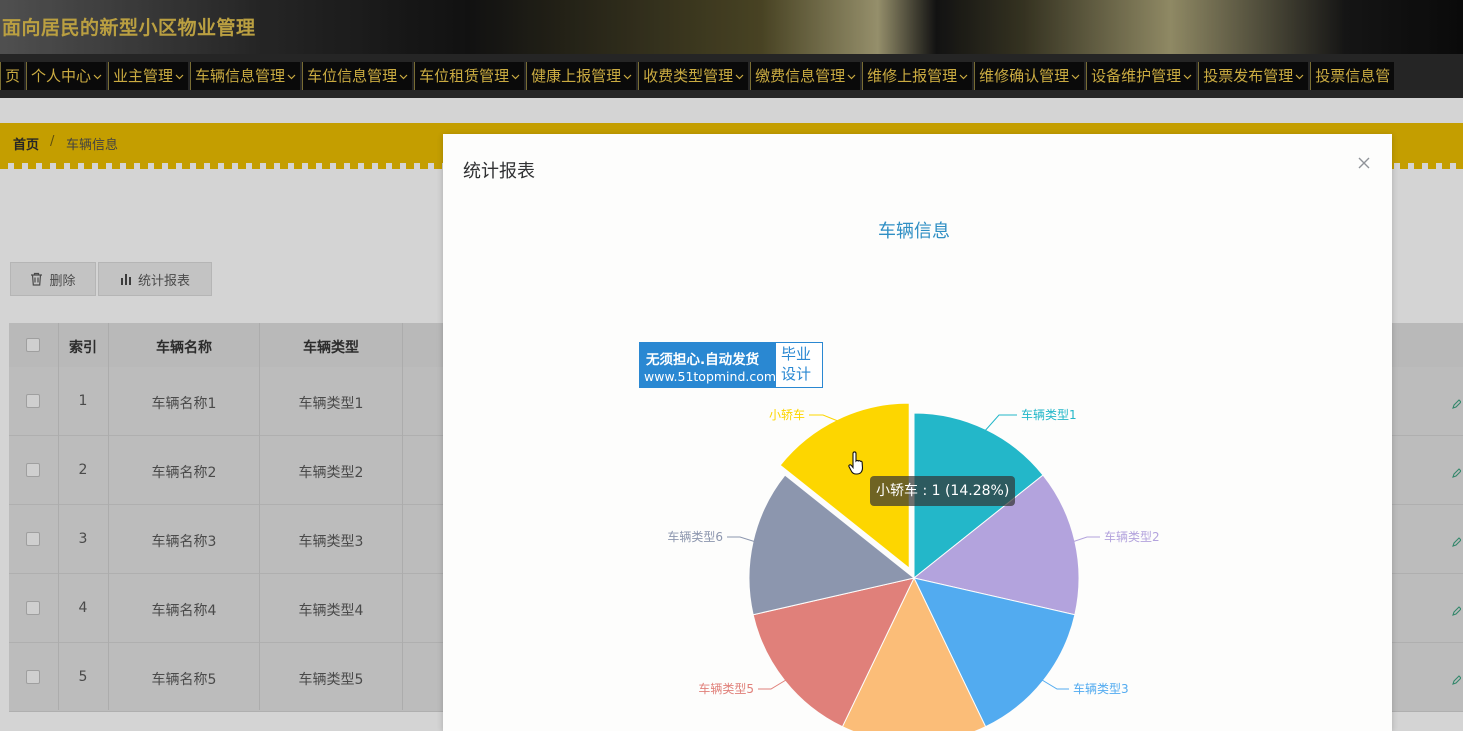 This screenshot has height=731, width=1463. What do you see at coordinates (856, 466) in the screenshot?
I see `hand-cursor-icon` at bounding box center [856, 466].